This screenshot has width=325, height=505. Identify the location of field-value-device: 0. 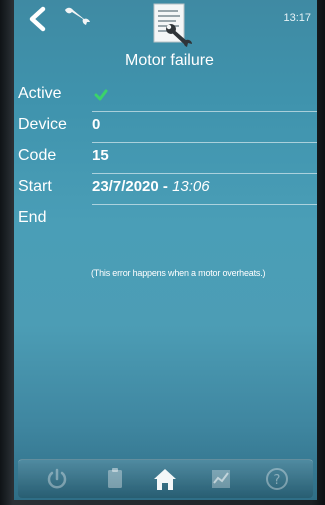
(96, 124).